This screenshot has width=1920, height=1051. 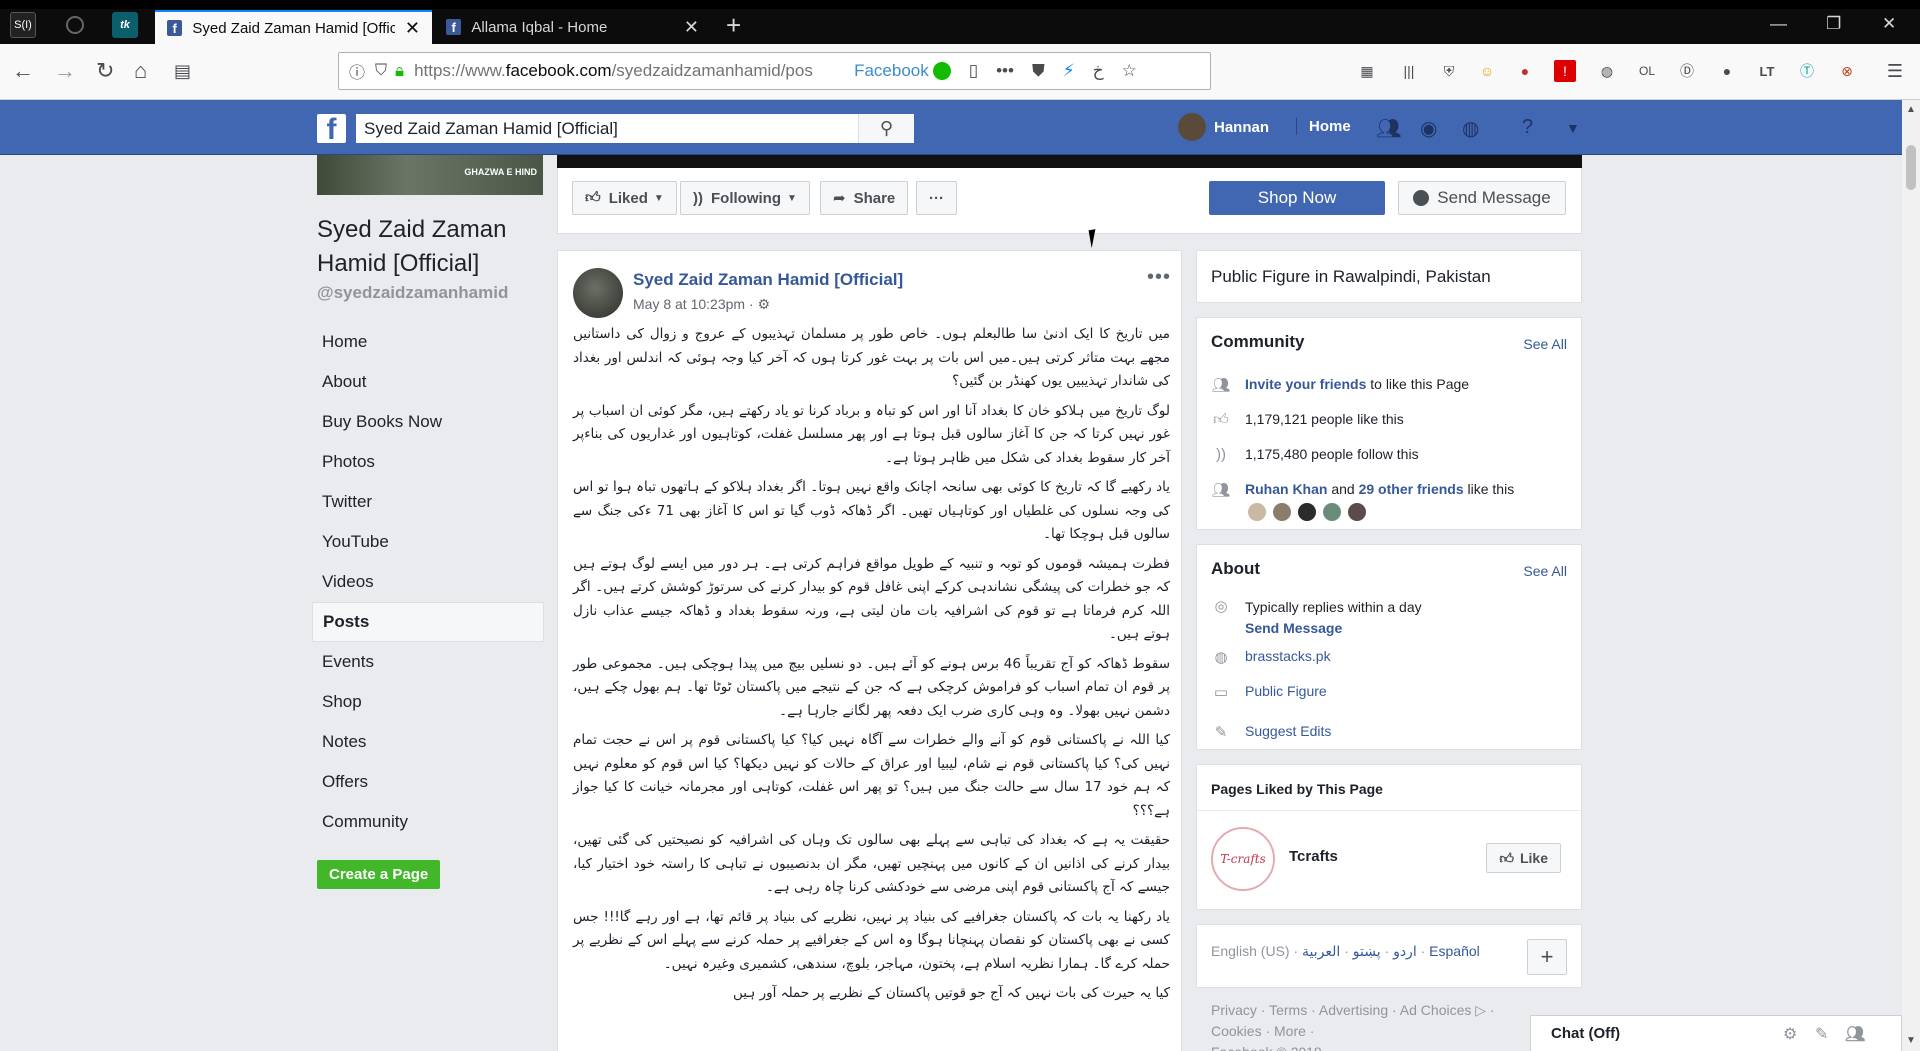 I want to click on new-tab-plus-icon: +, so click(x=733, y=25).